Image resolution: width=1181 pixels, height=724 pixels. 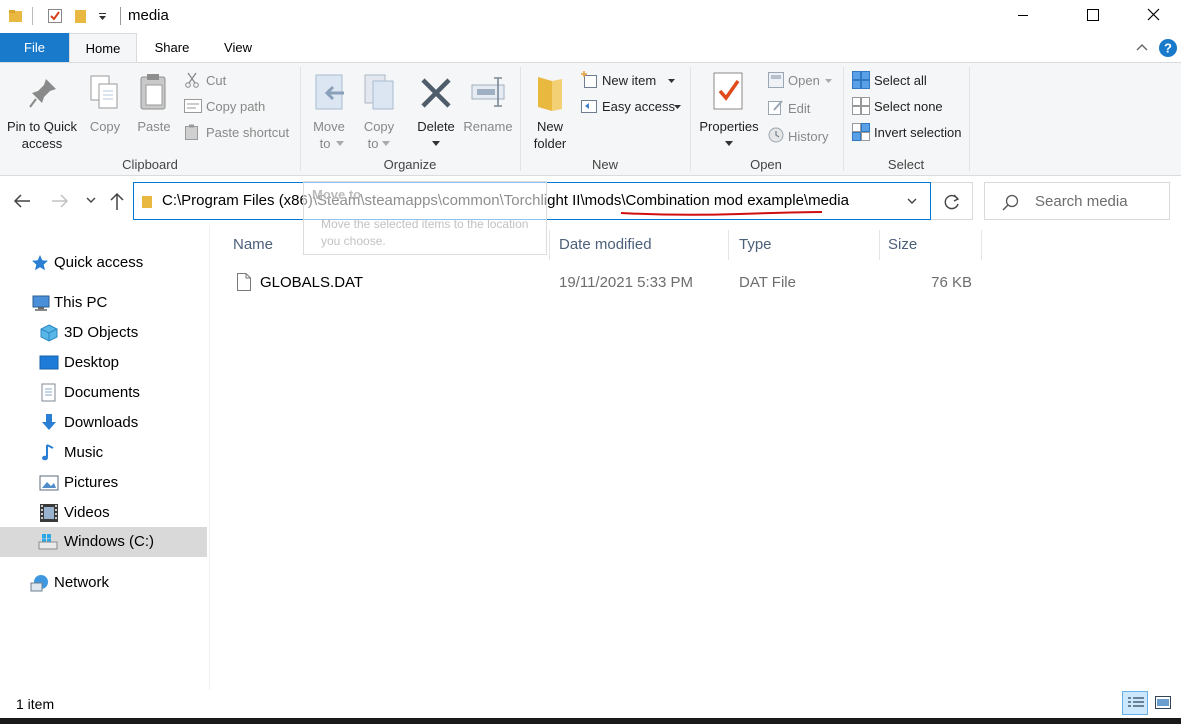 I want to click on maximize-icon, so click(x=1093, y=15).